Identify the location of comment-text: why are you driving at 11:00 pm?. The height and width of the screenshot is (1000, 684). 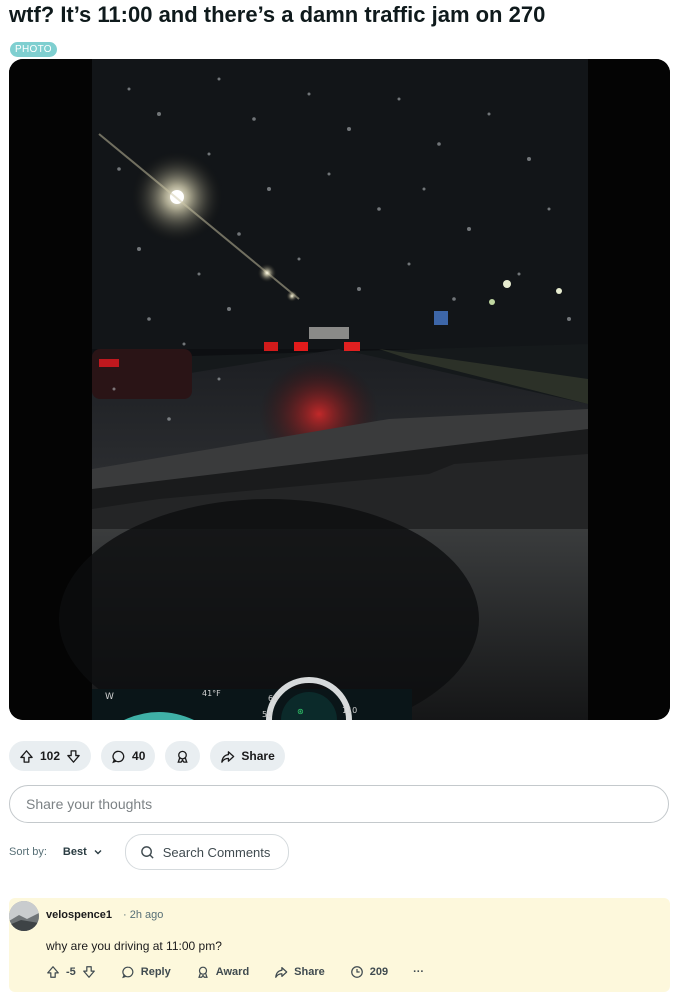
(134, 946).